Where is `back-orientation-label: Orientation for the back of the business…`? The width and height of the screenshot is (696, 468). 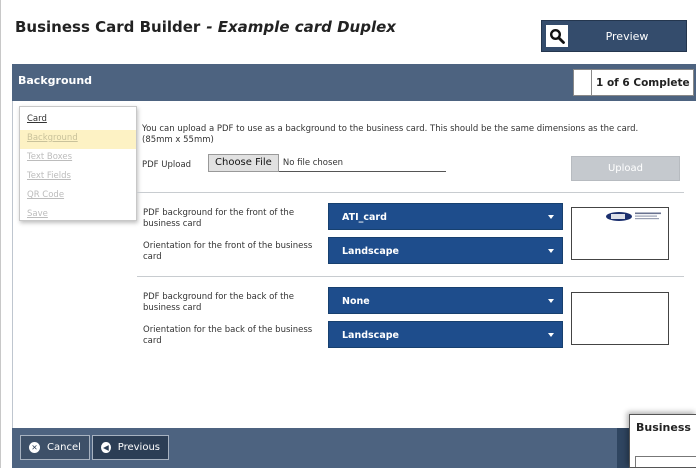 back-orientation-label: Orientation for the back of the business… is located at coordinates (228, 335).